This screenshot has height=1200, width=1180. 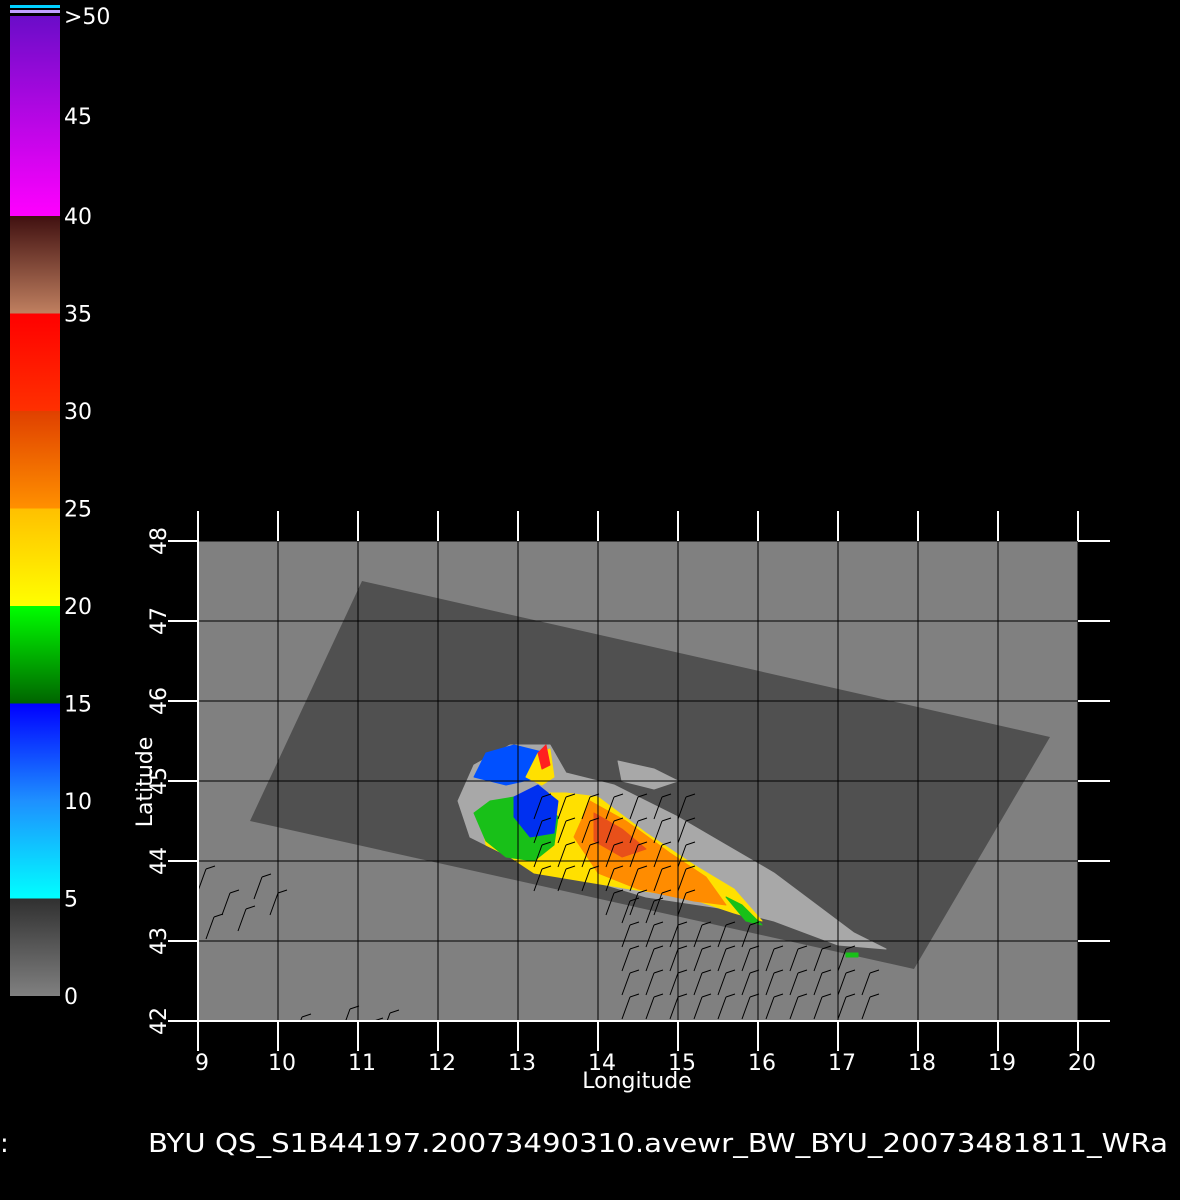 What do you see at coordinates (71, 997) in the screenshot?
I see `colorbar-label: 0` at bounding box center [71, 997].